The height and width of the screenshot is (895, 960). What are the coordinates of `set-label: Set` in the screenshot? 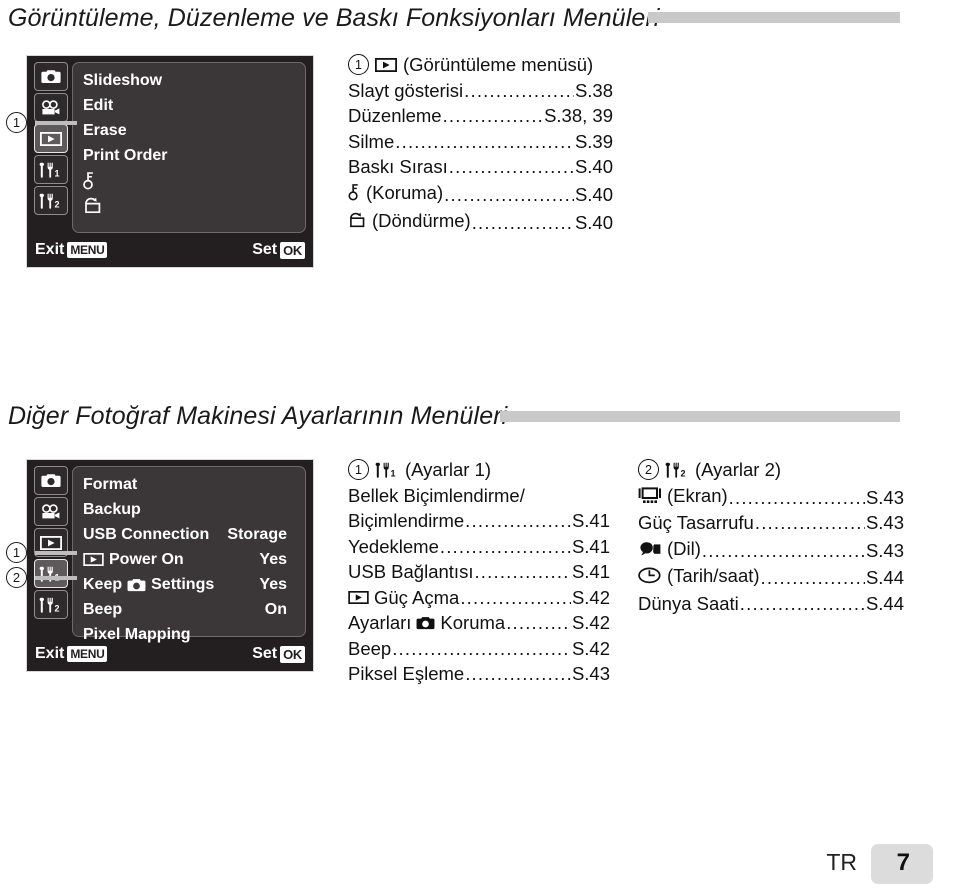 It's located at (265, 653).